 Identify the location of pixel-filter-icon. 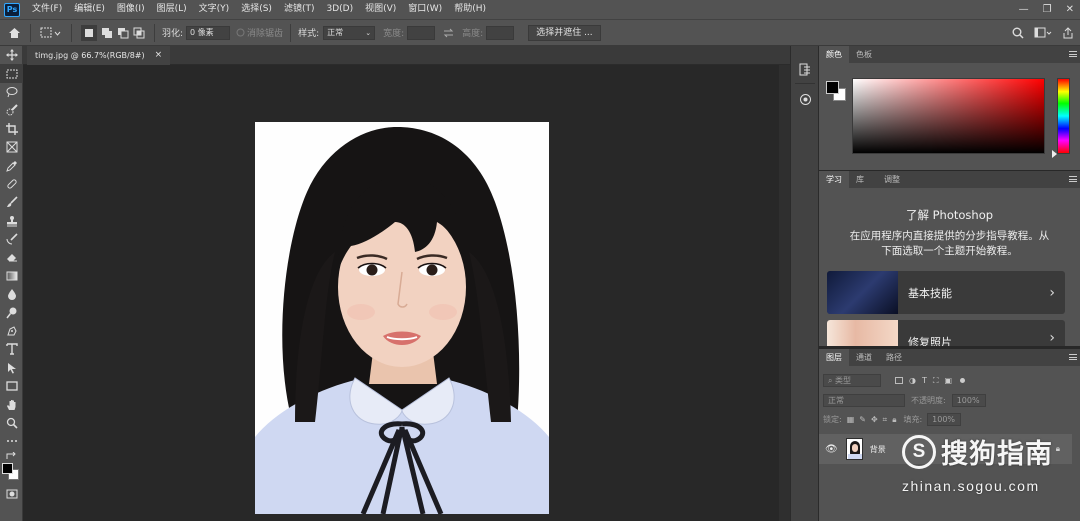
(899, 380).